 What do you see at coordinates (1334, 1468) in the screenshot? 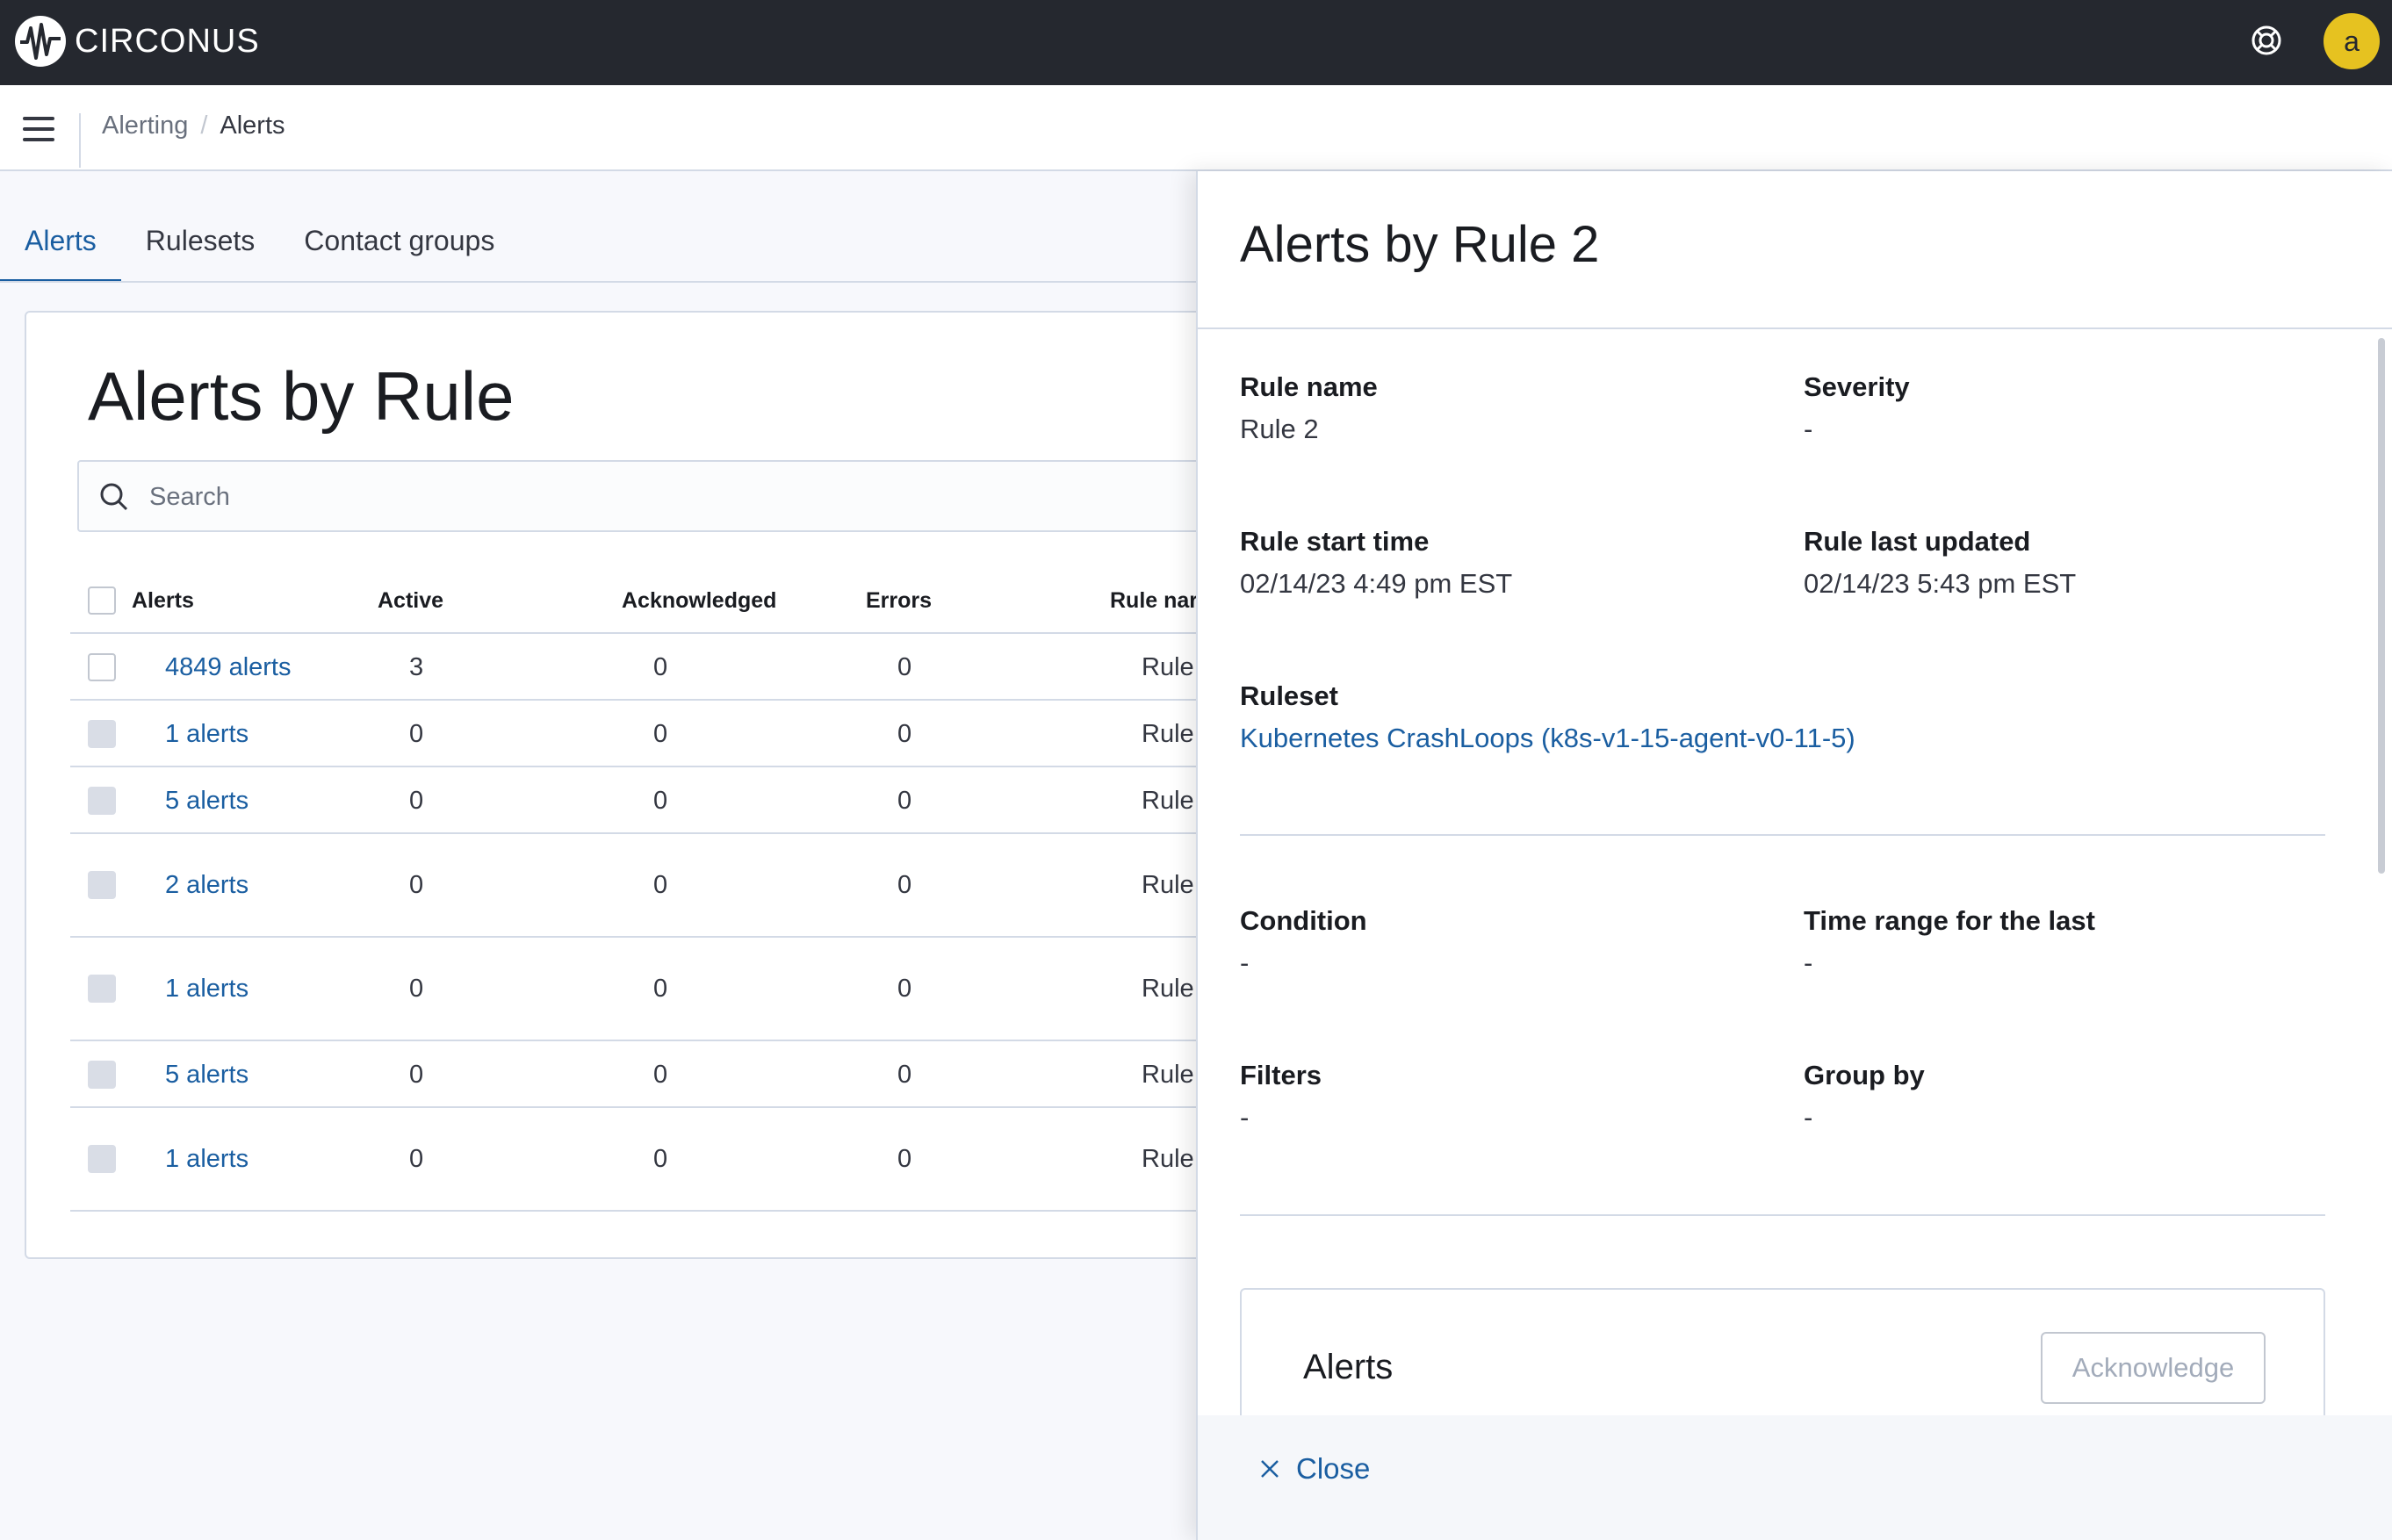
I see `close-label: Close` at bounding box center [1334, 1468].